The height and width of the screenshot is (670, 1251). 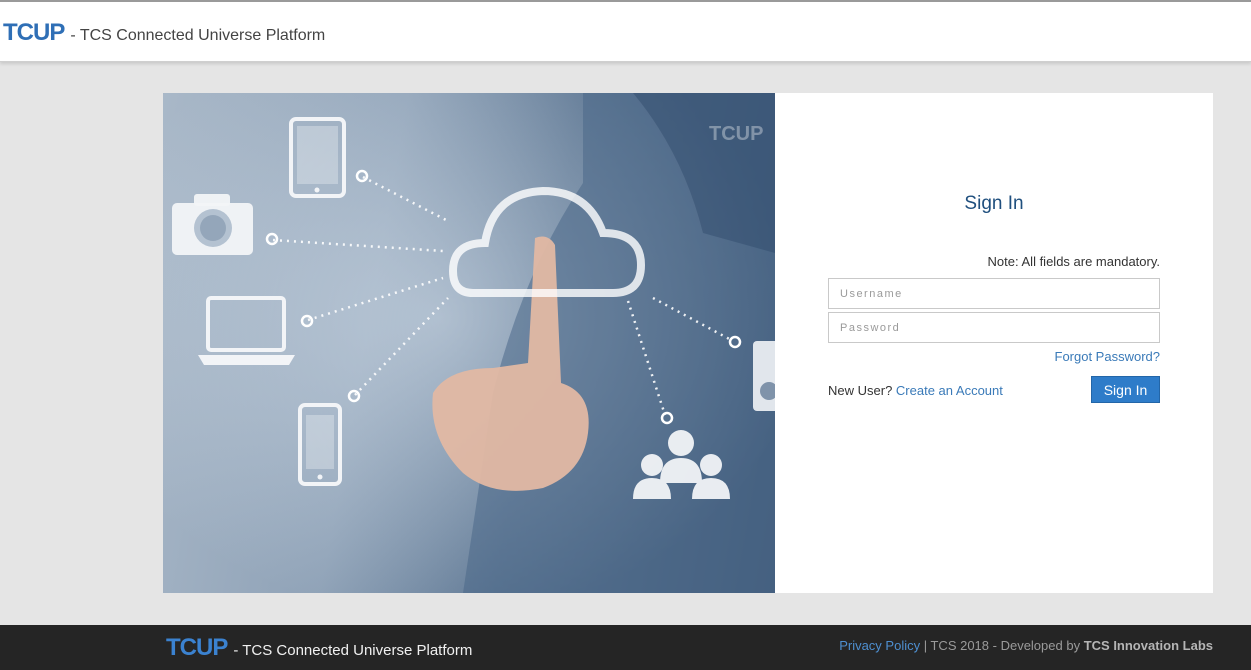 I want to click on developer-name: TCS Innovation Labs, so click(x=1148, y=645).